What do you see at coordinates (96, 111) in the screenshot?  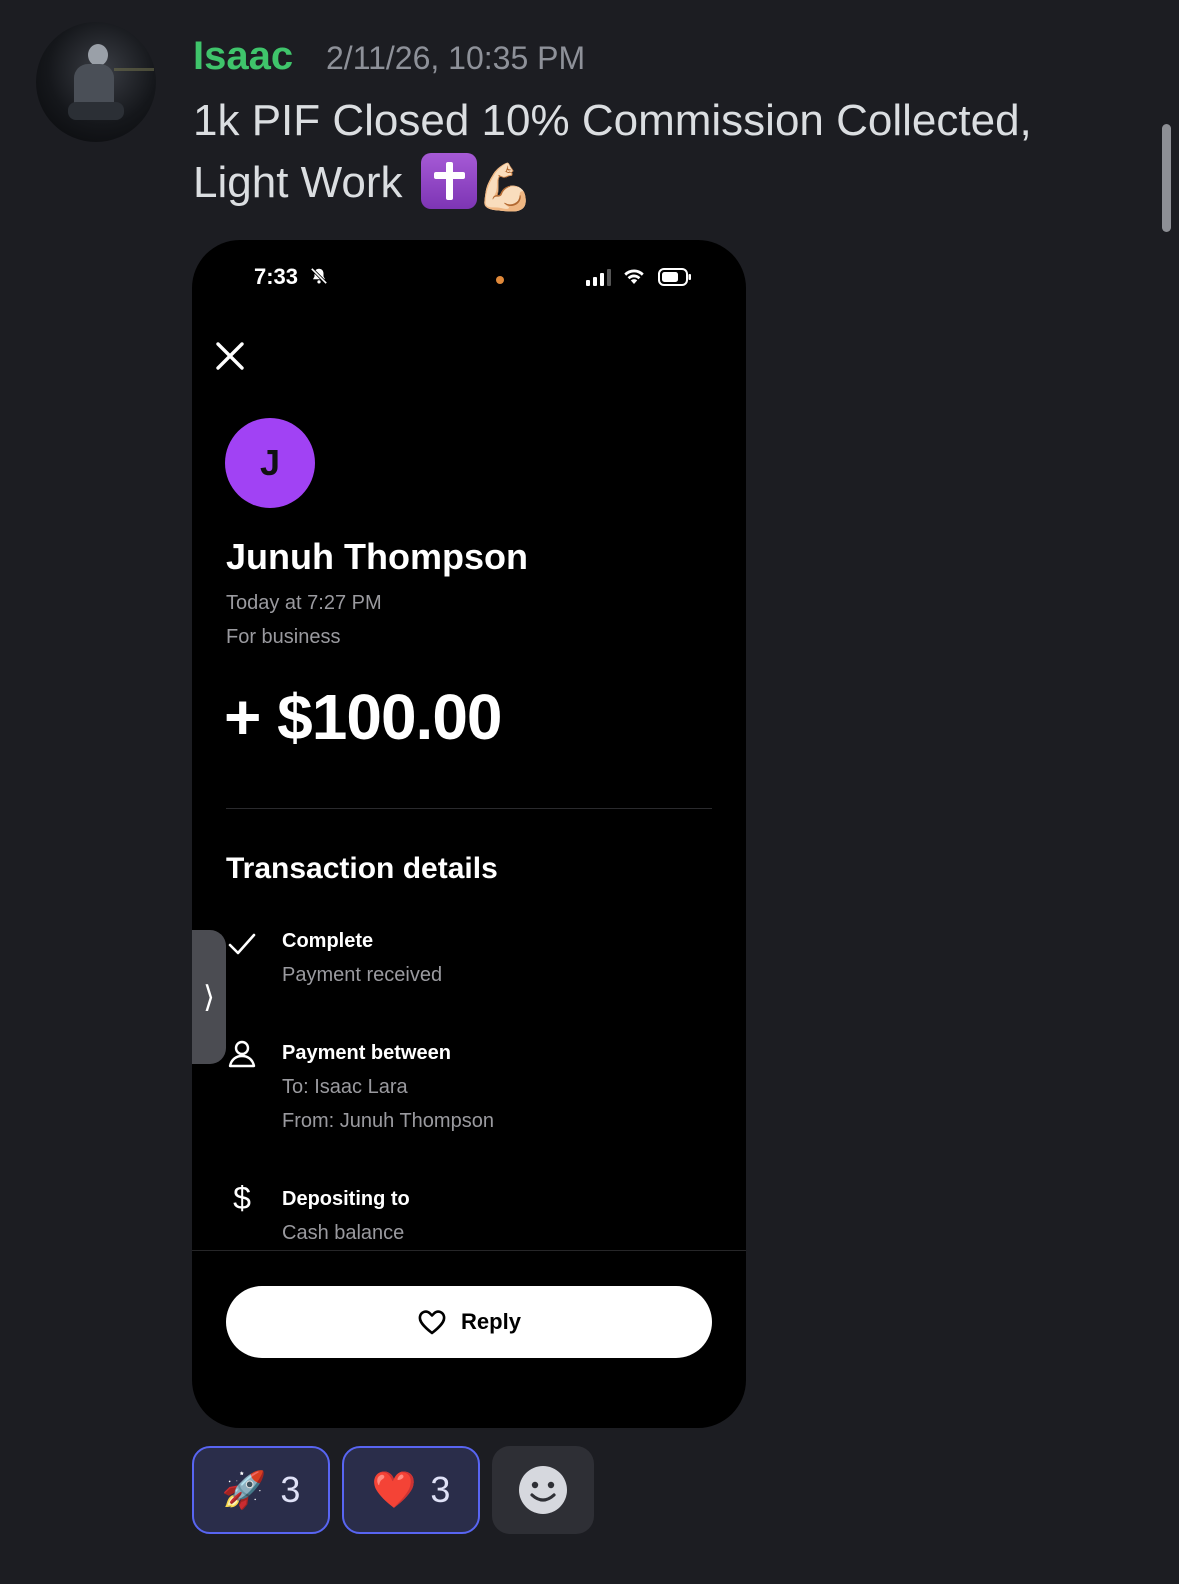 I see `avatar-figure-legs` at bounding box center [96, 111].